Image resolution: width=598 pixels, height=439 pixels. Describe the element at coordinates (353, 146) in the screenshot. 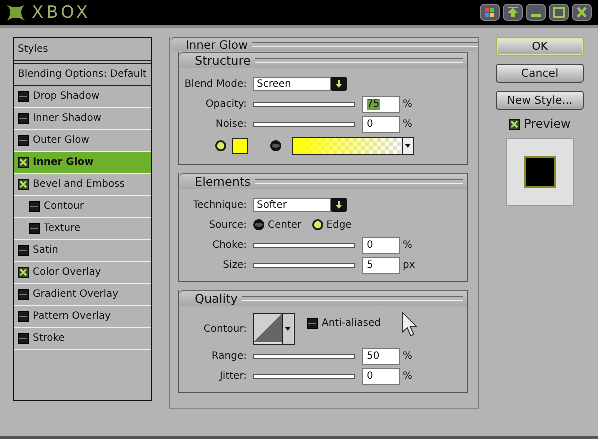

I see `gradient-picker` at that location.